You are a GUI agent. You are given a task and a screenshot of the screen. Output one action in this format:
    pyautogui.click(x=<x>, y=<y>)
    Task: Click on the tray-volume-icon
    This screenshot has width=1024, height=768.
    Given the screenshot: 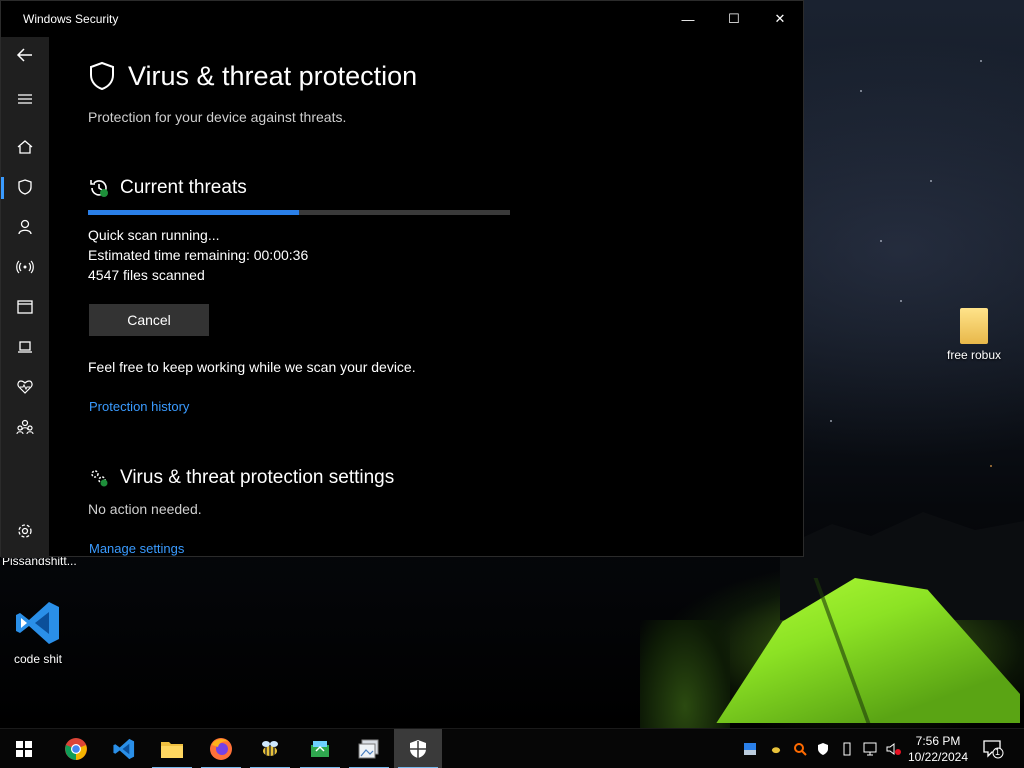 What is the action you would take?
    pyautogui.click(x=894, y=749)
    